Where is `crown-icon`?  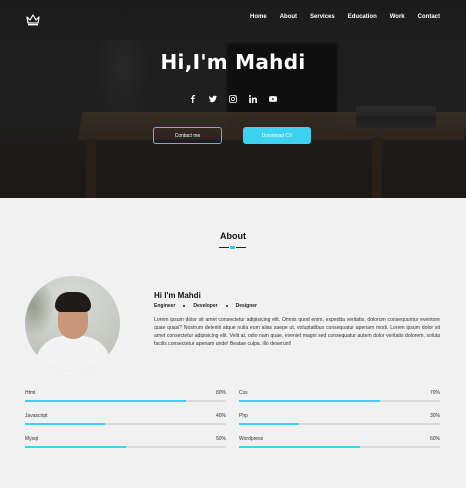 crown-icon is located at coordinates (33, 18).